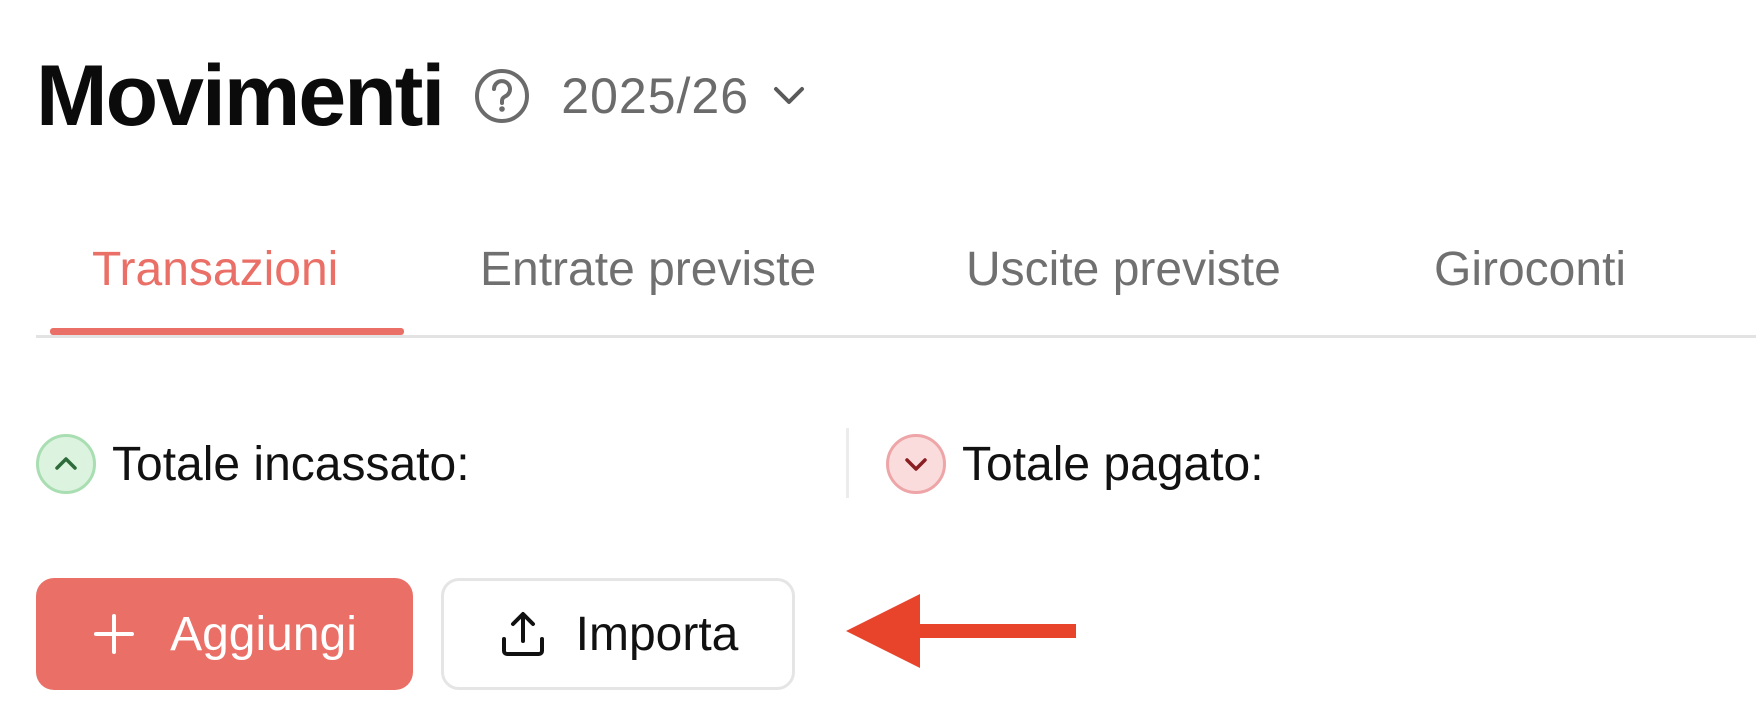 Image resolution: width=1756 pixels, height=720 pixels. I want to click on expense-total-label: Totale pagato:, so click(1113, 464).